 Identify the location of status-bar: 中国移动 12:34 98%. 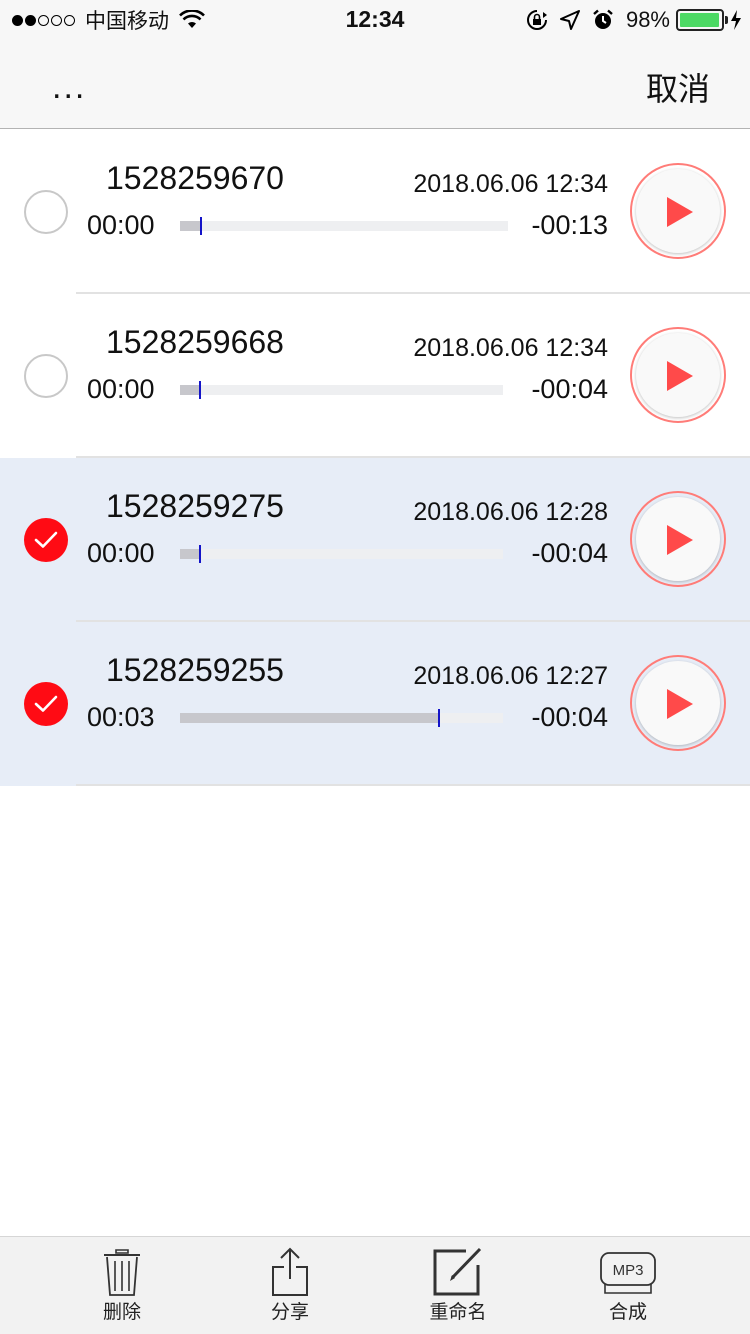
(375, 20).